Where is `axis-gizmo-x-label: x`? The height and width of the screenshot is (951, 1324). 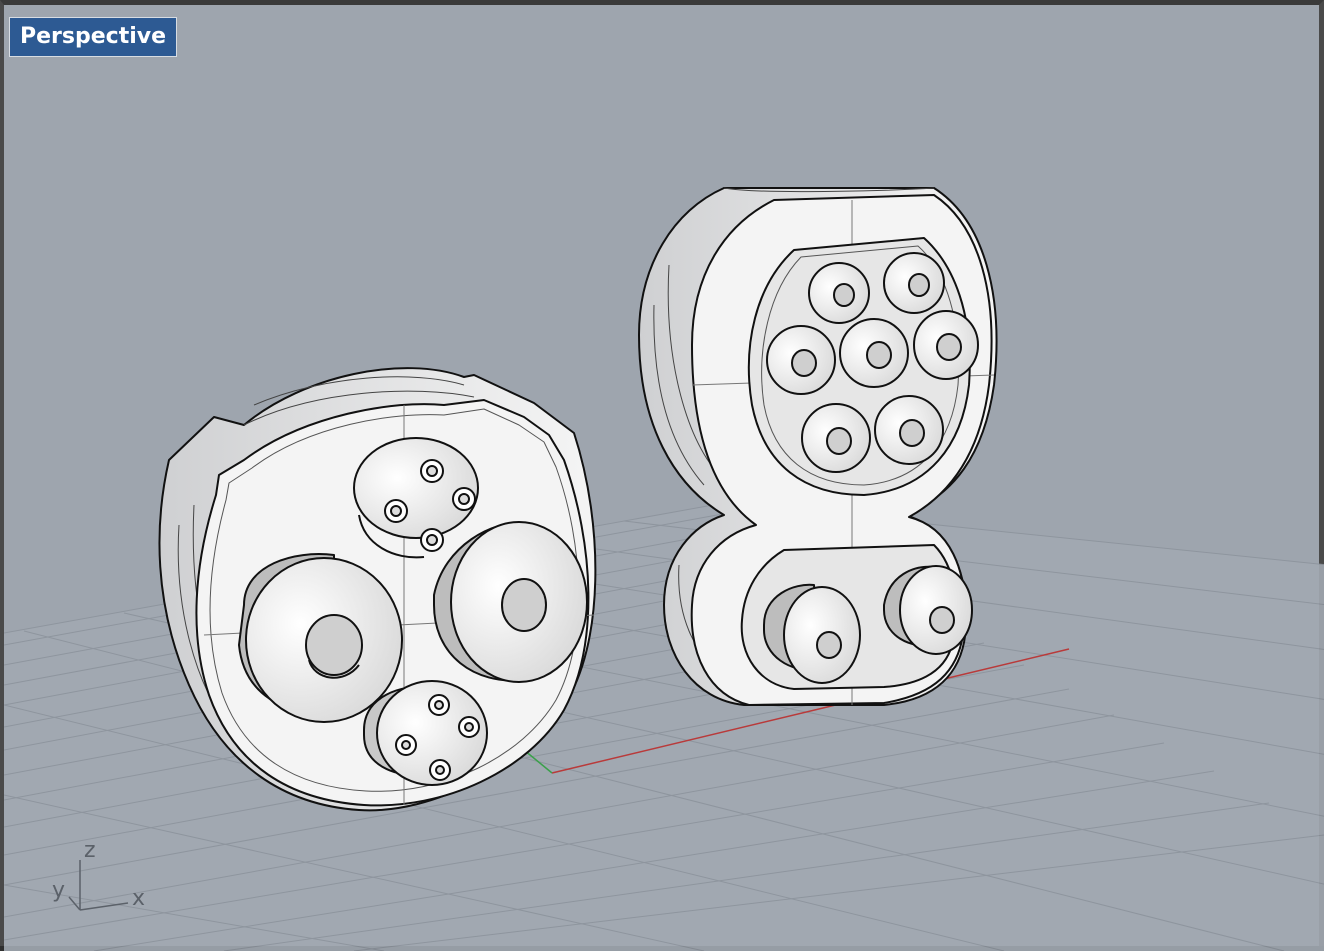
axis-gizmo-x-label: x is located at coordinates (138, 898).